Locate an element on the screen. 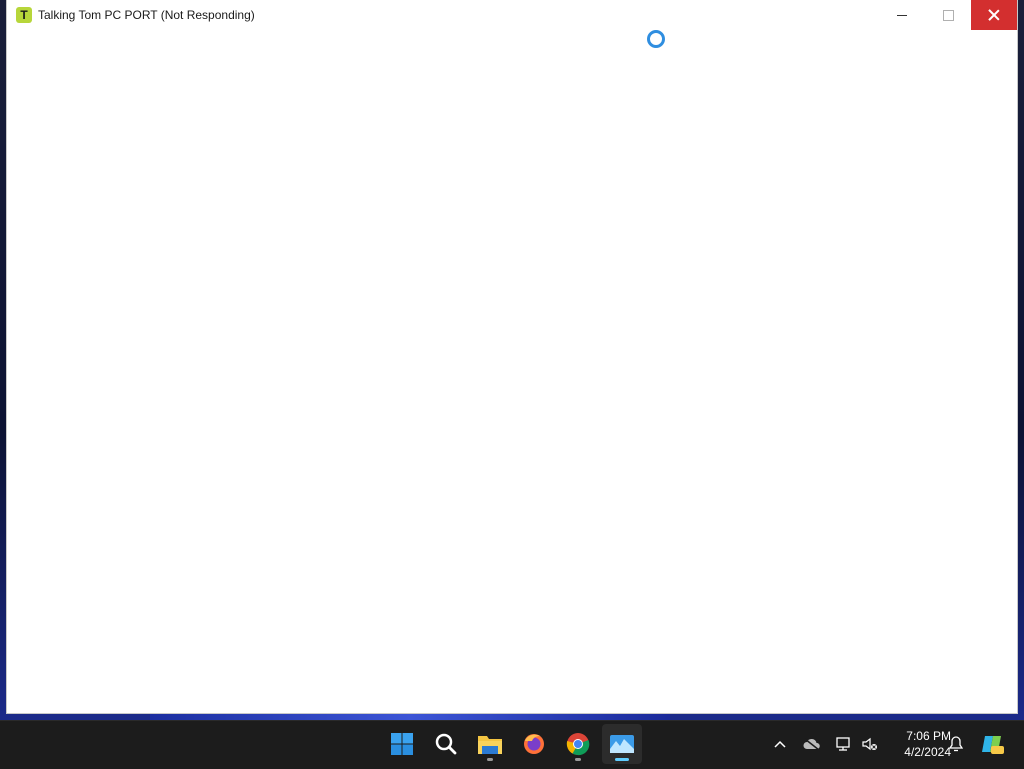 The height and width of the screenshot is (769, 1024). network-icon is located at coordinates (843, 744).